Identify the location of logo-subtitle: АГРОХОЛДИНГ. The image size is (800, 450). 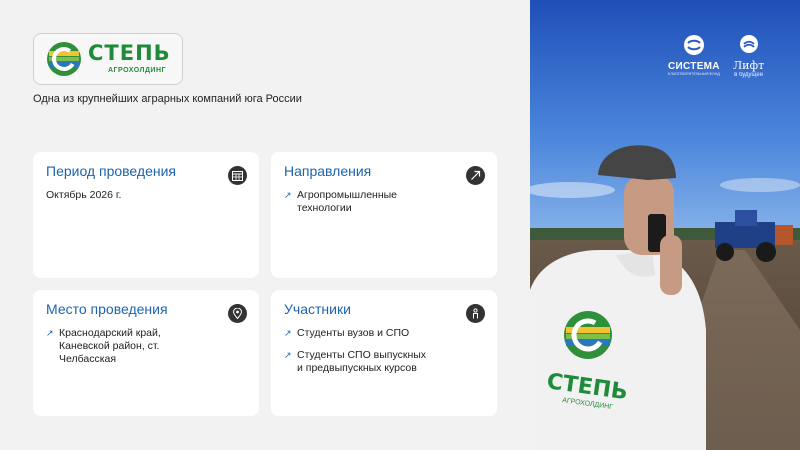
(137, 70).